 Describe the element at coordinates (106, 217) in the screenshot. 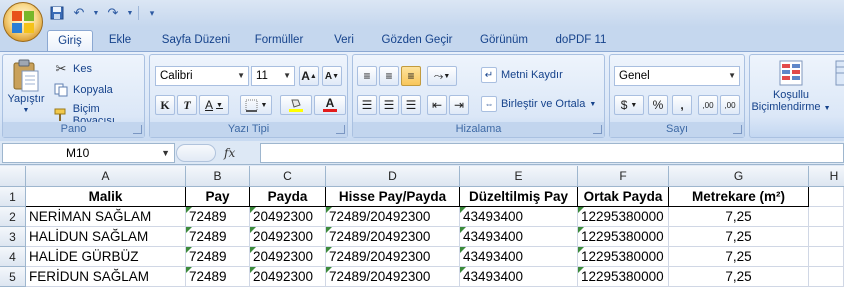

I see `cell-a2: NERİMAN SAĞLAM` at that location.